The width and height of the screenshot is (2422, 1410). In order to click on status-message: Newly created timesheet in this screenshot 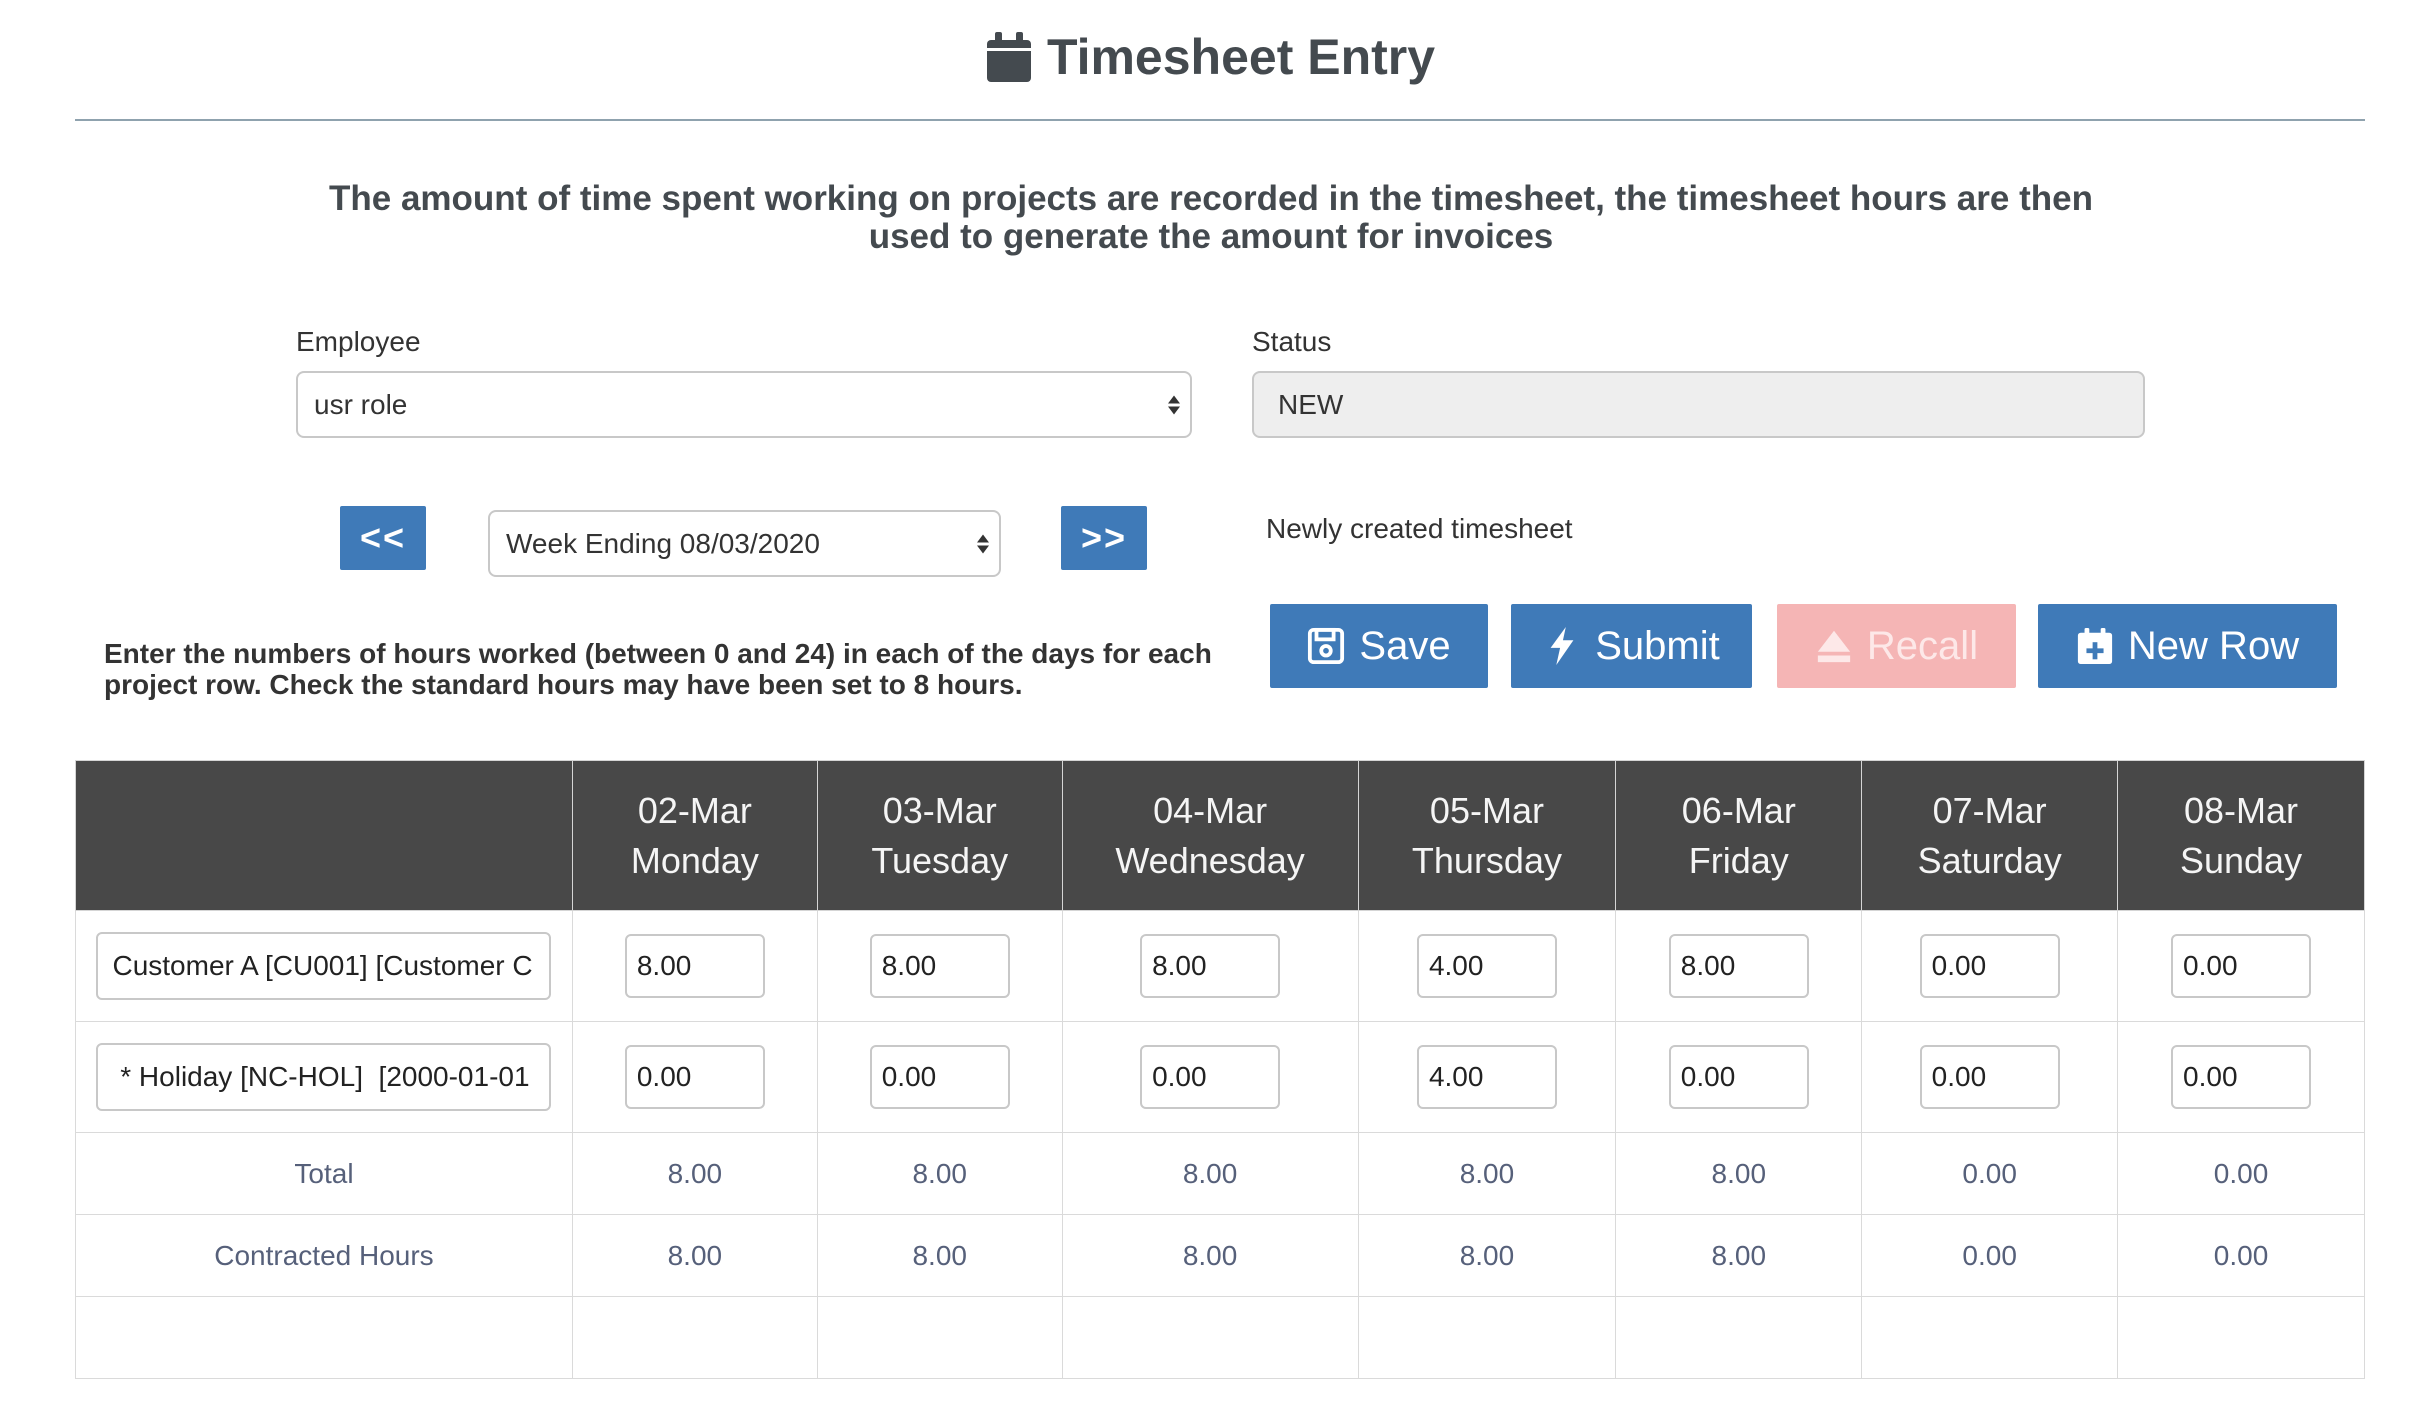, I will do `click(1419, 528)`.